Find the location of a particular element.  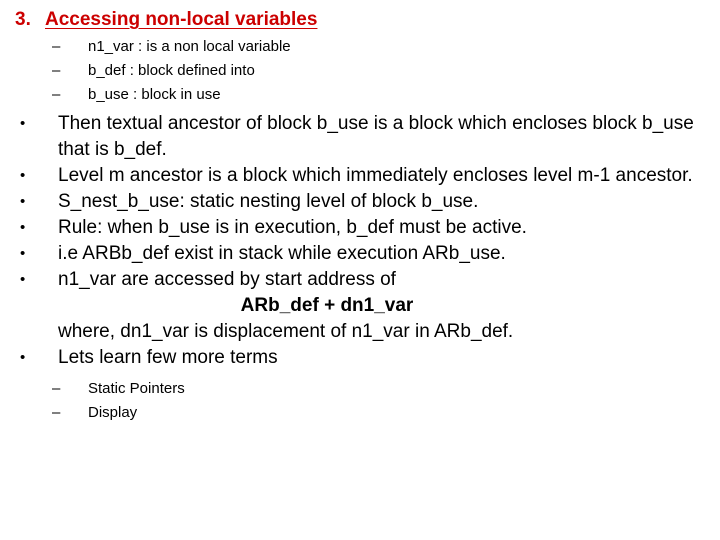

list-item-label: n1_var are accessed by start address of is located at coordinates (227, 279).